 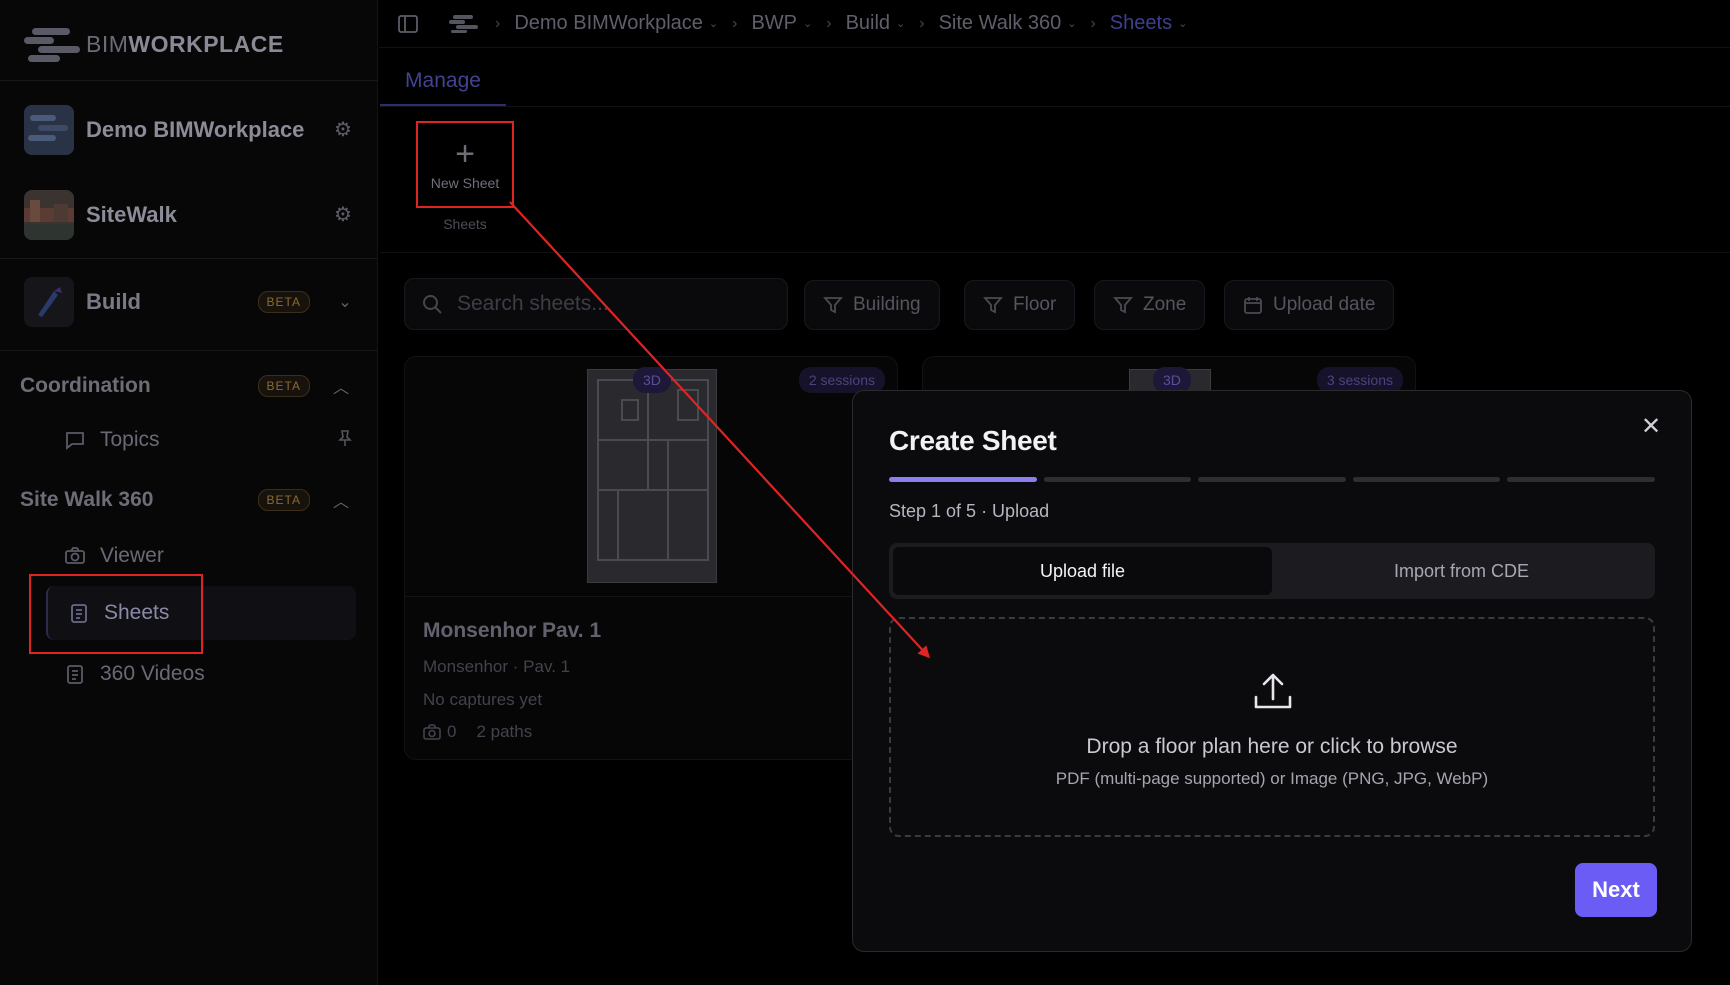 What do you see at coordinates (465, 224) in the screenshot?
I see `toolbar-group-caption: Sheets` at bounding box center [465, 224].